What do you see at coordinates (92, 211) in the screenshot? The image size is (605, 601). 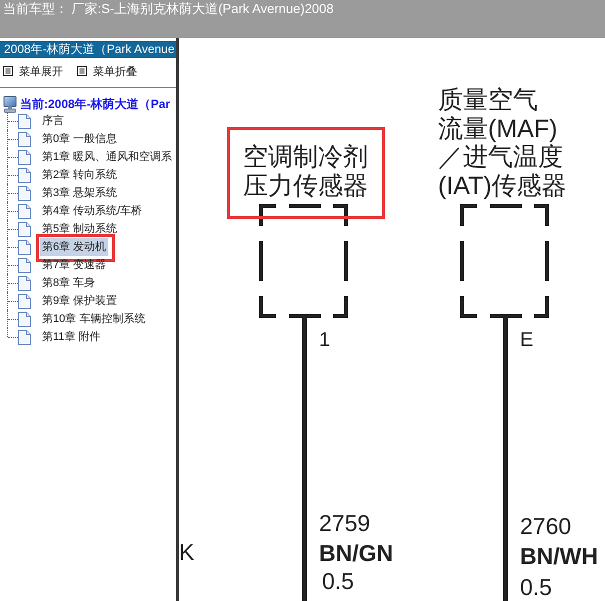 I see `tree-item: 第4章 传动系统/车桥` at bounding box center [92, 211].